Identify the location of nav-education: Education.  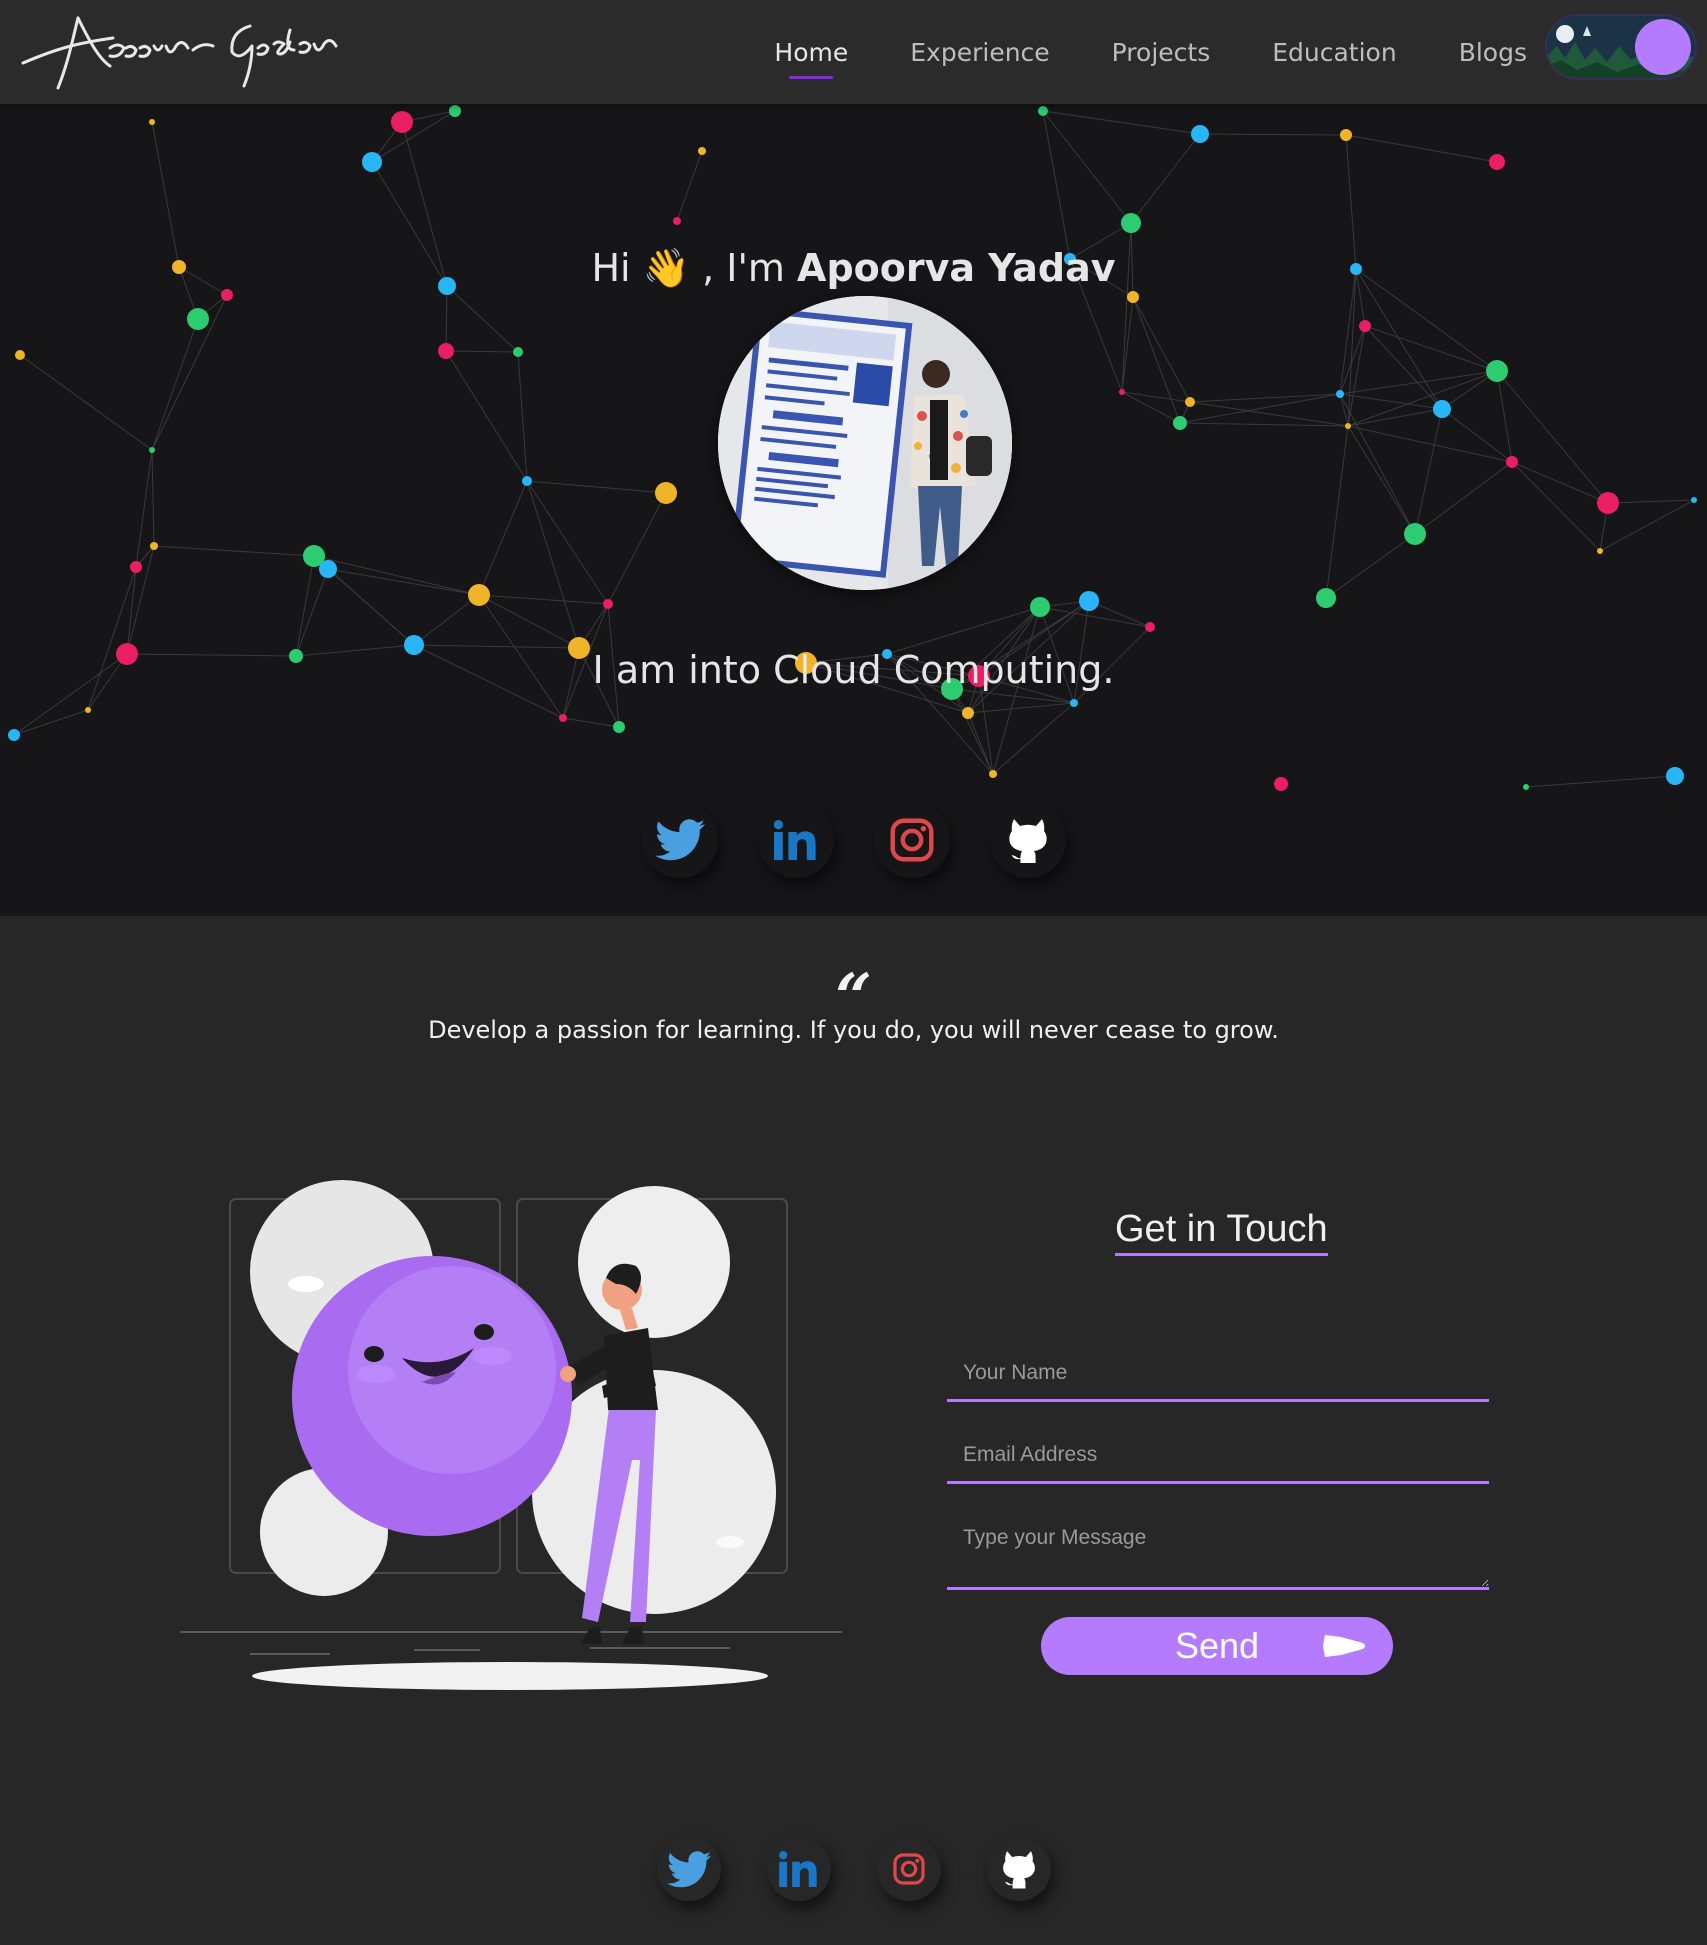
(1334, 52).